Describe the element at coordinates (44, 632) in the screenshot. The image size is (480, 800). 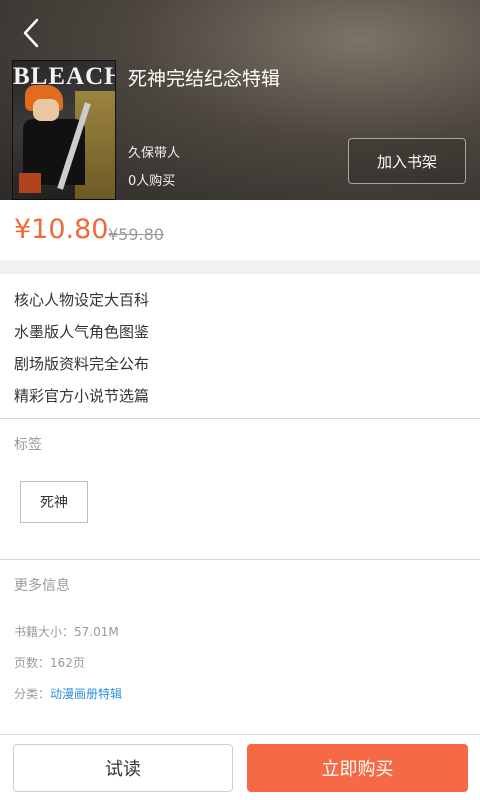
I see `file-size-label: 书籍大小：` at that location.